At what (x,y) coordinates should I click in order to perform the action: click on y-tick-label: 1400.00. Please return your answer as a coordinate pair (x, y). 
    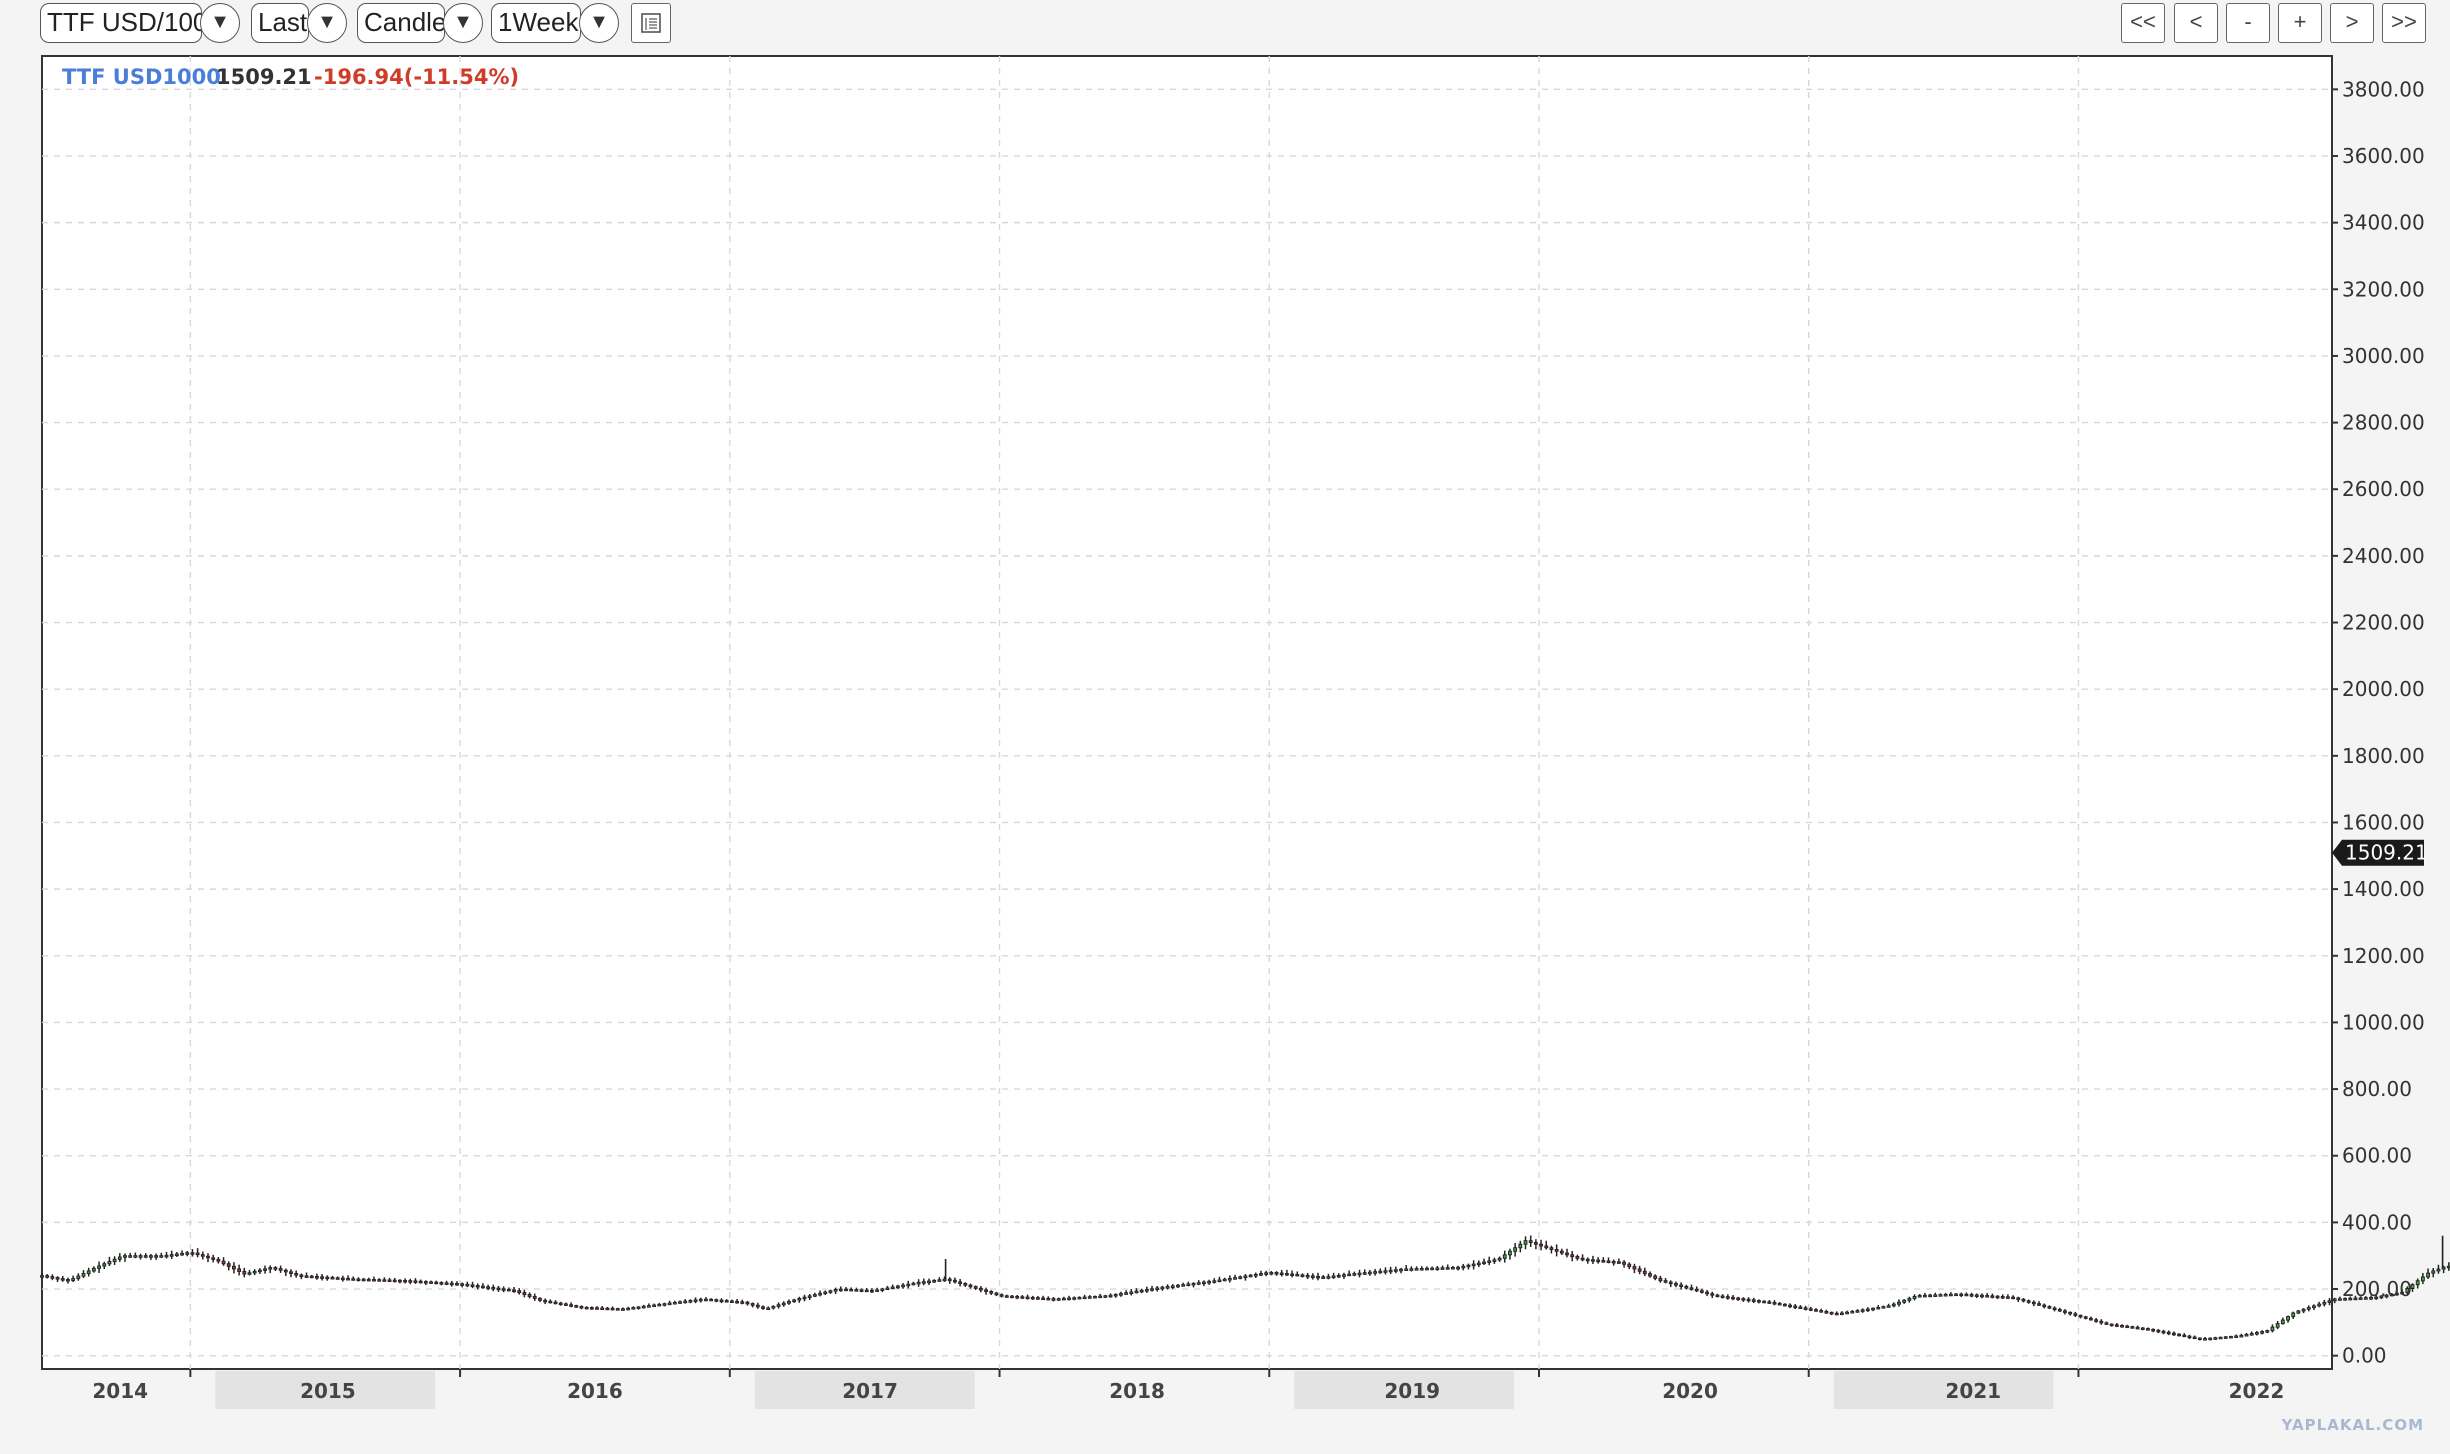
    Looking at the image, I should click on (2383, 889).